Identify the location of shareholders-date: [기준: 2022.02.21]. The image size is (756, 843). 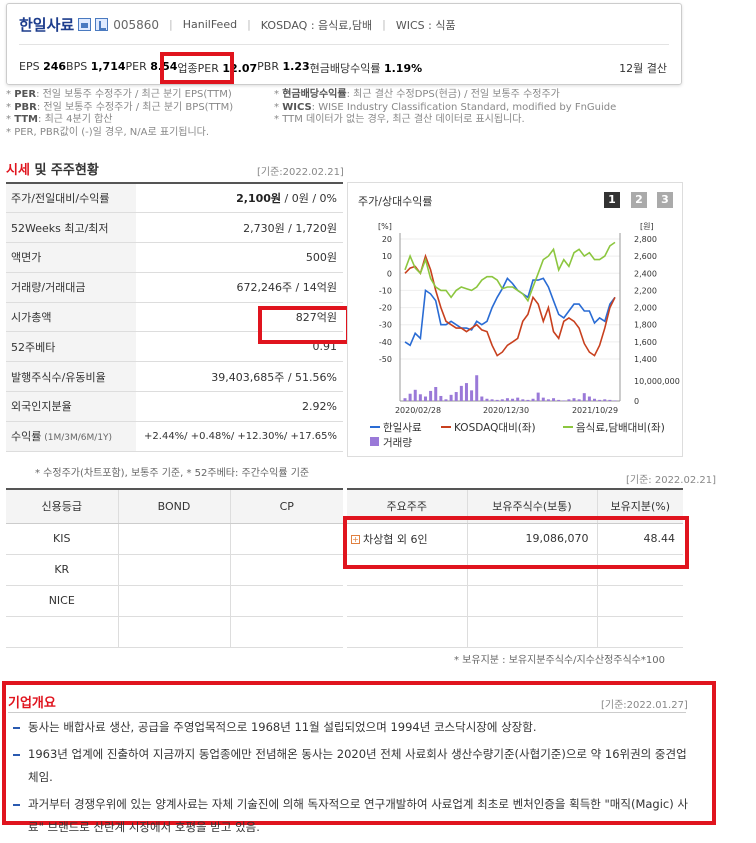
(671, 480).